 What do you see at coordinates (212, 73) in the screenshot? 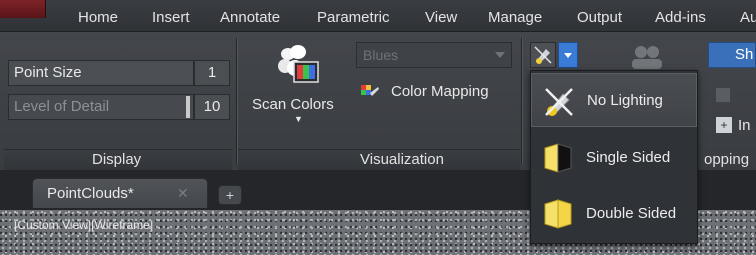
I see `point-size-input: 1` at bounding box center [212, 73].